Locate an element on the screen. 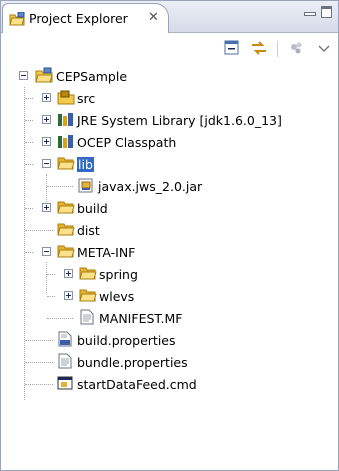 Image resolution: width=339 pixels, height=471 pixels. project-icon is located at coordinates (44, 76).